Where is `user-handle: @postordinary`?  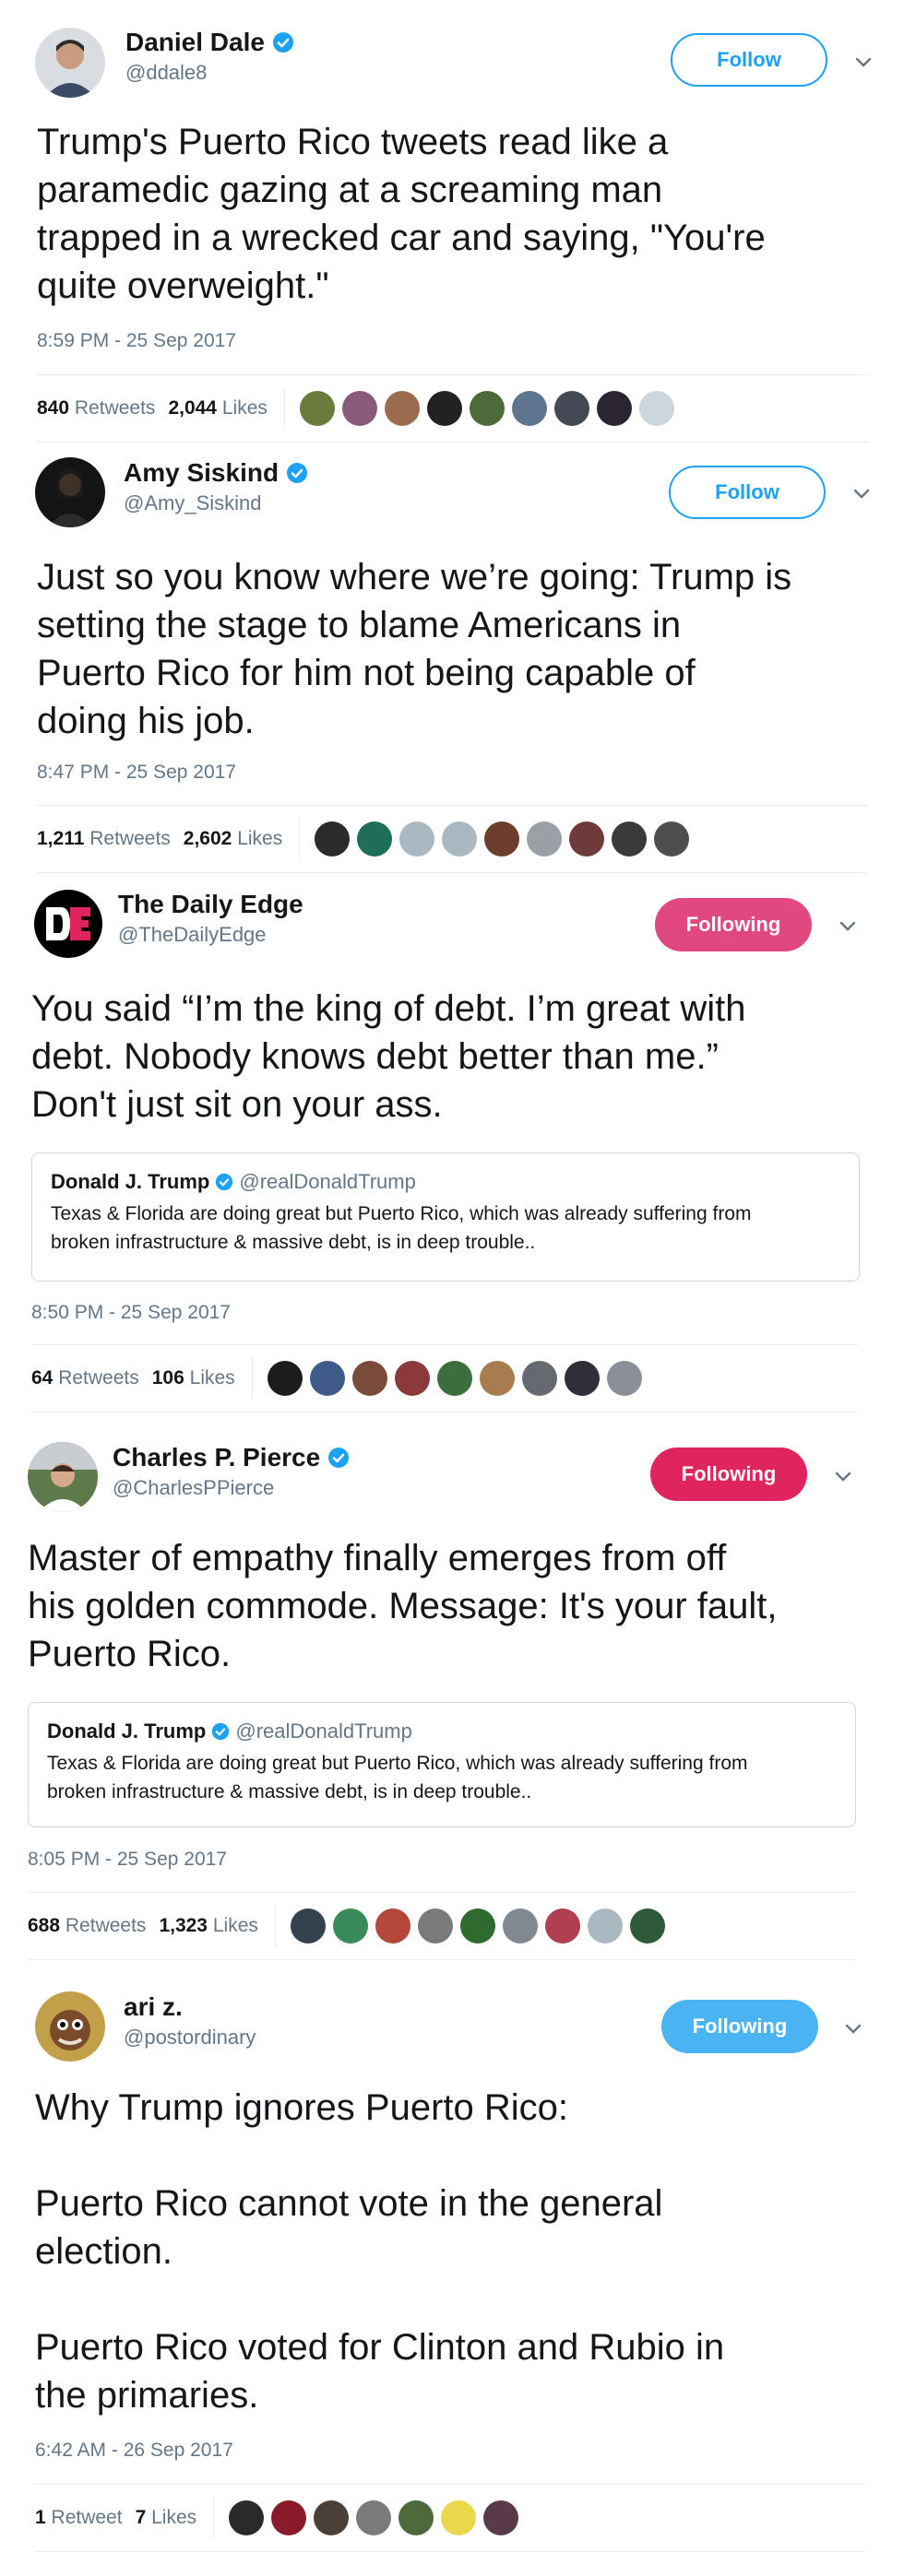
user-handle: @postordinary is located at coordinates (190, 2038).